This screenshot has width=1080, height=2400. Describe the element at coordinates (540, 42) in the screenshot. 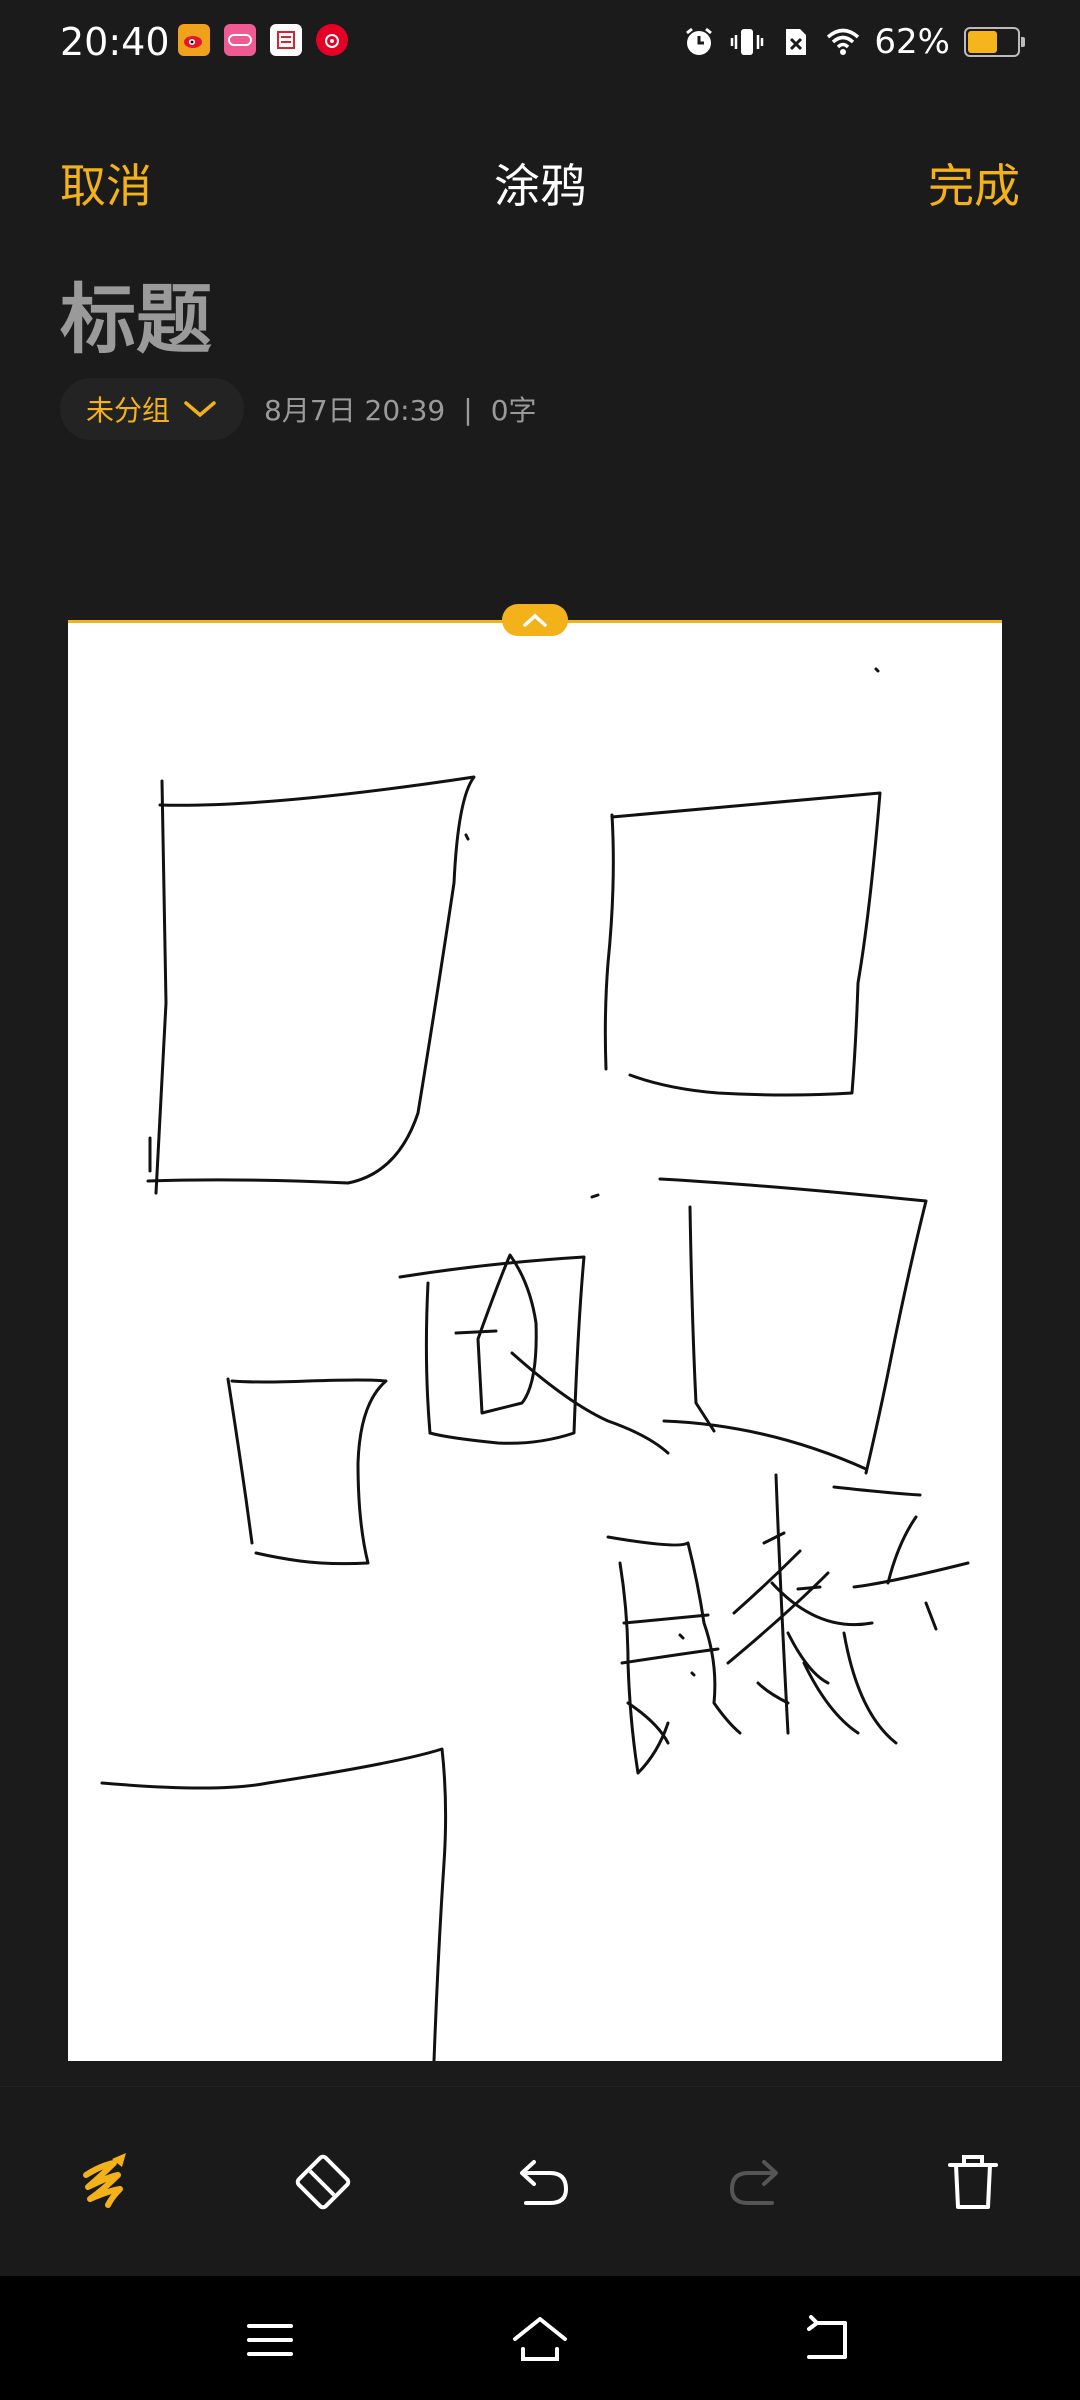

I see `status-bar: 20:40 62%` at that location.